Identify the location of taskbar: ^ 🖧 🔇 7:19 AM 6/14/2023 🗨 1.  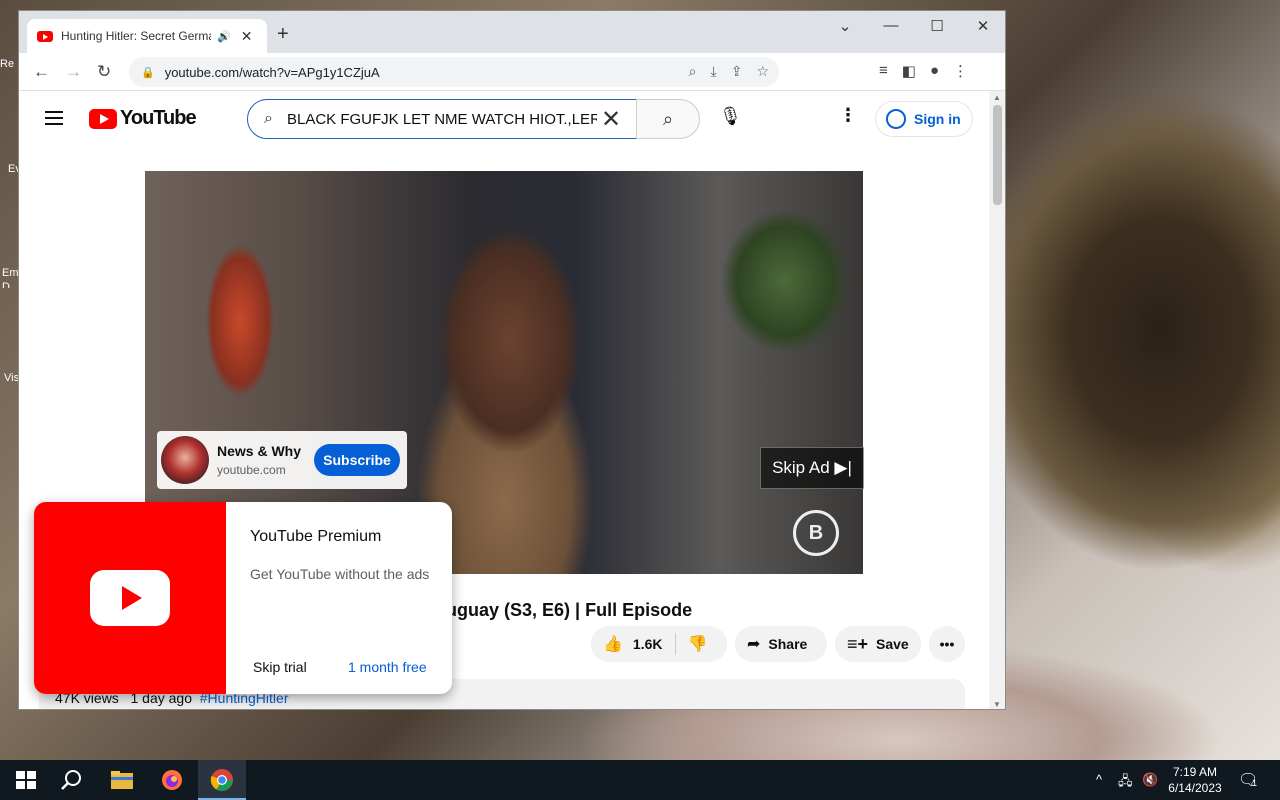
(640, 780).